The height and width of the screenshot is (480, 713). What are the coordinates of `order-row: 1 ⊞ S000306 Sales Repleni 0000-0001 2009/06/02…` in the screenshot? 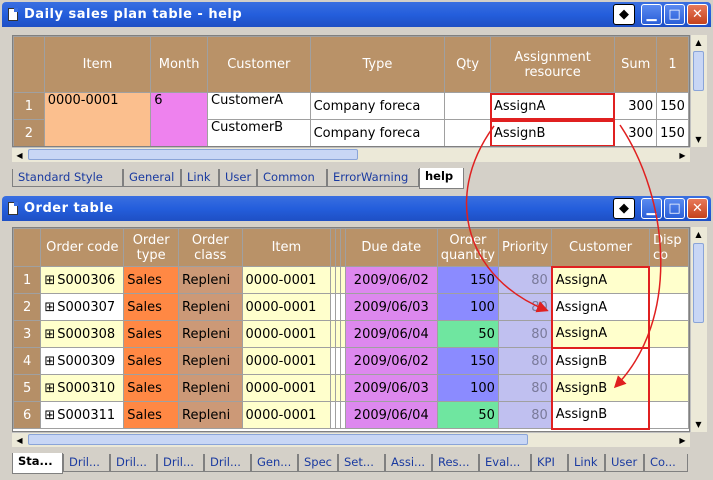 It's located at (351, 279).